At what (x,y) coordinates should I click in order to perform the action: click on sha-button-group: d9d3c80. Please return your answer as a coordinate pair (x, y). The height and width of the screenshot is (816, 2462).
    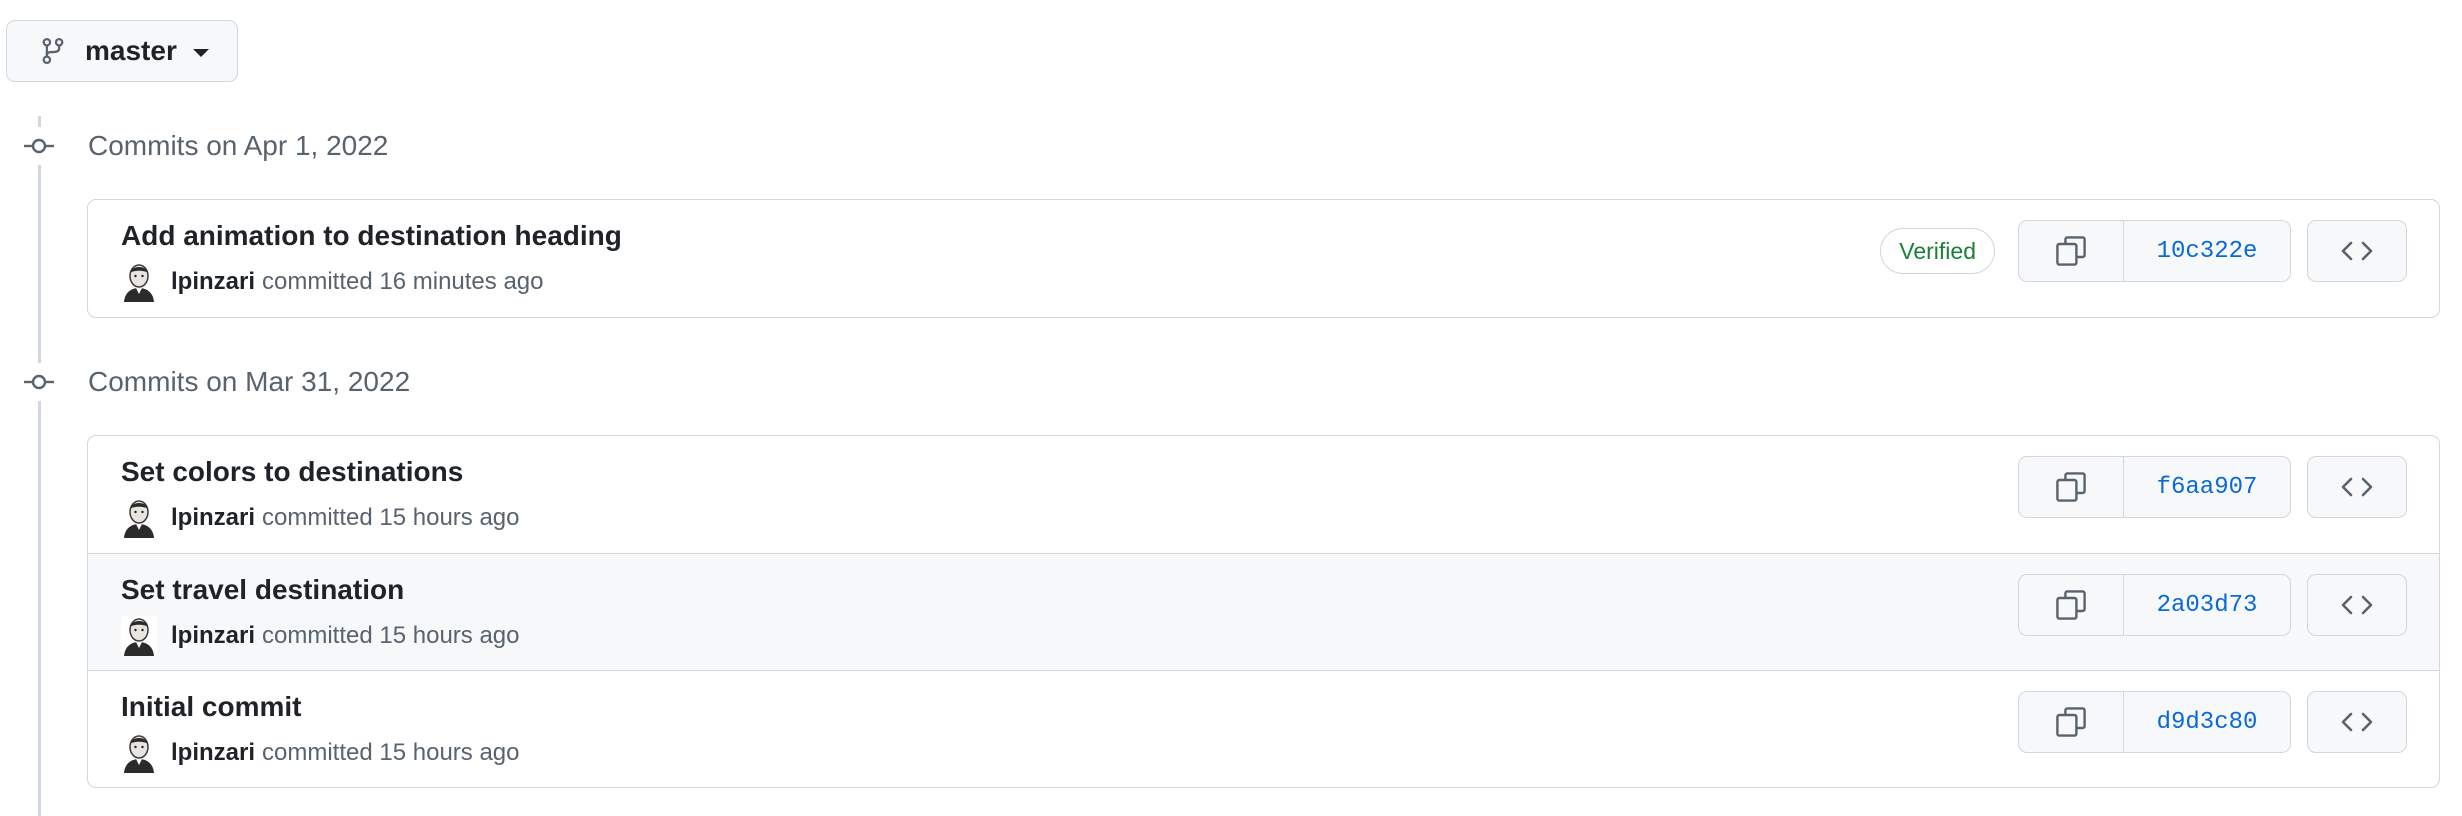
    Looking at the image, I should click on (2154, 722).